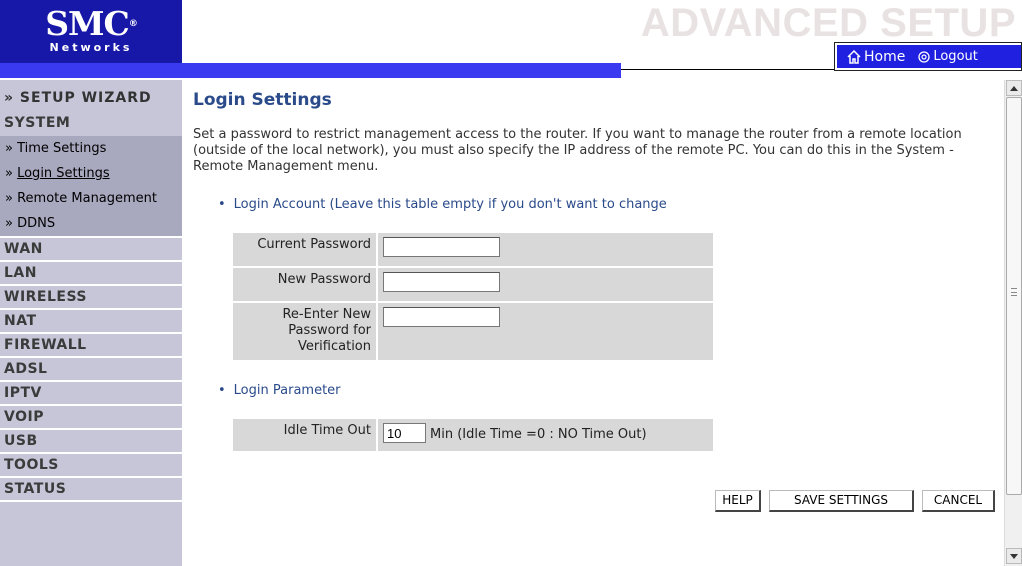 This screenshot has width=1022, height=566. Describe the element at coordinates (91, 298) in the screenshot. I see `sidebar-item-wireless: WIRELESS` at that location.